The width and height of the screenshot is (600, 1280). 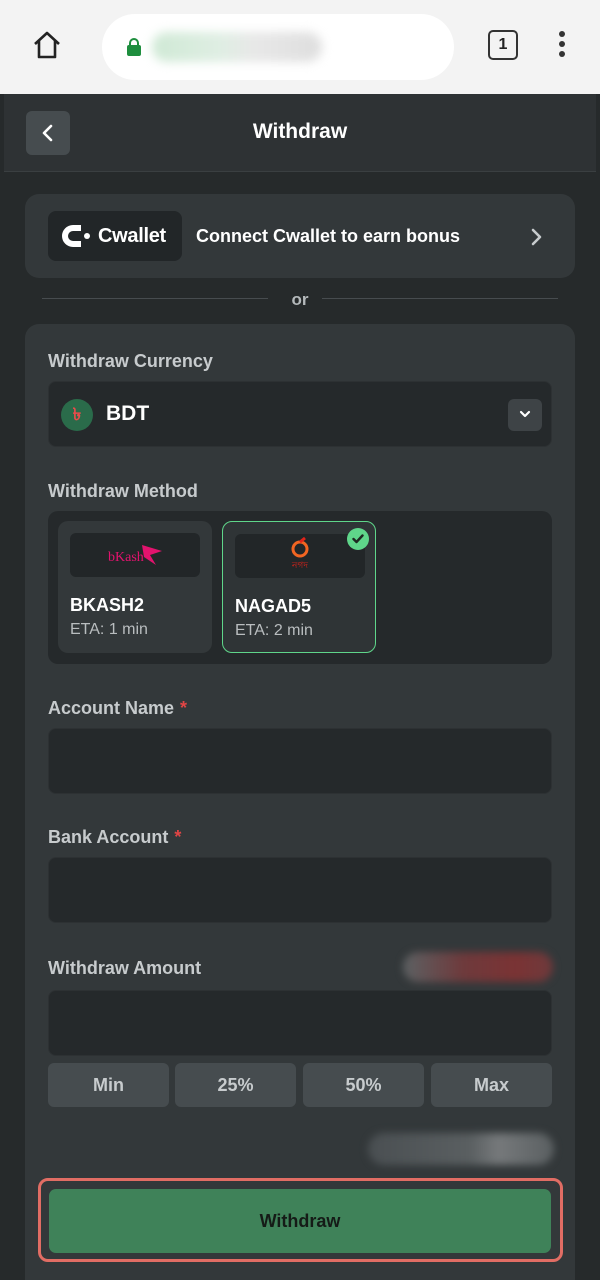 I want to click on chevron-right-icon, so click(x=536, y=237).